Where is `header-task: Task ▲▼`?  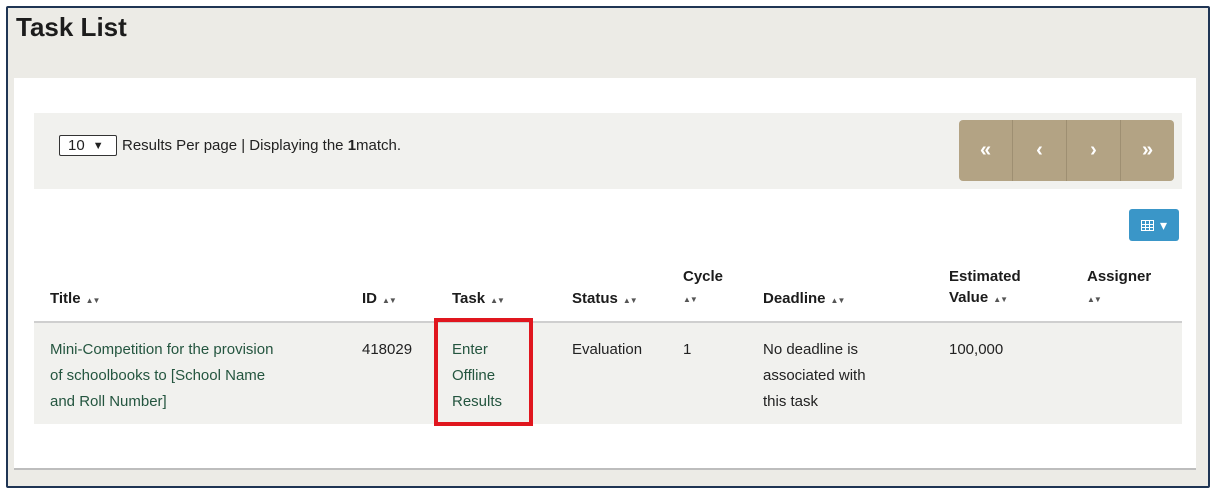 header-task: Task ▲▼ is located at coordinates (478, 299).